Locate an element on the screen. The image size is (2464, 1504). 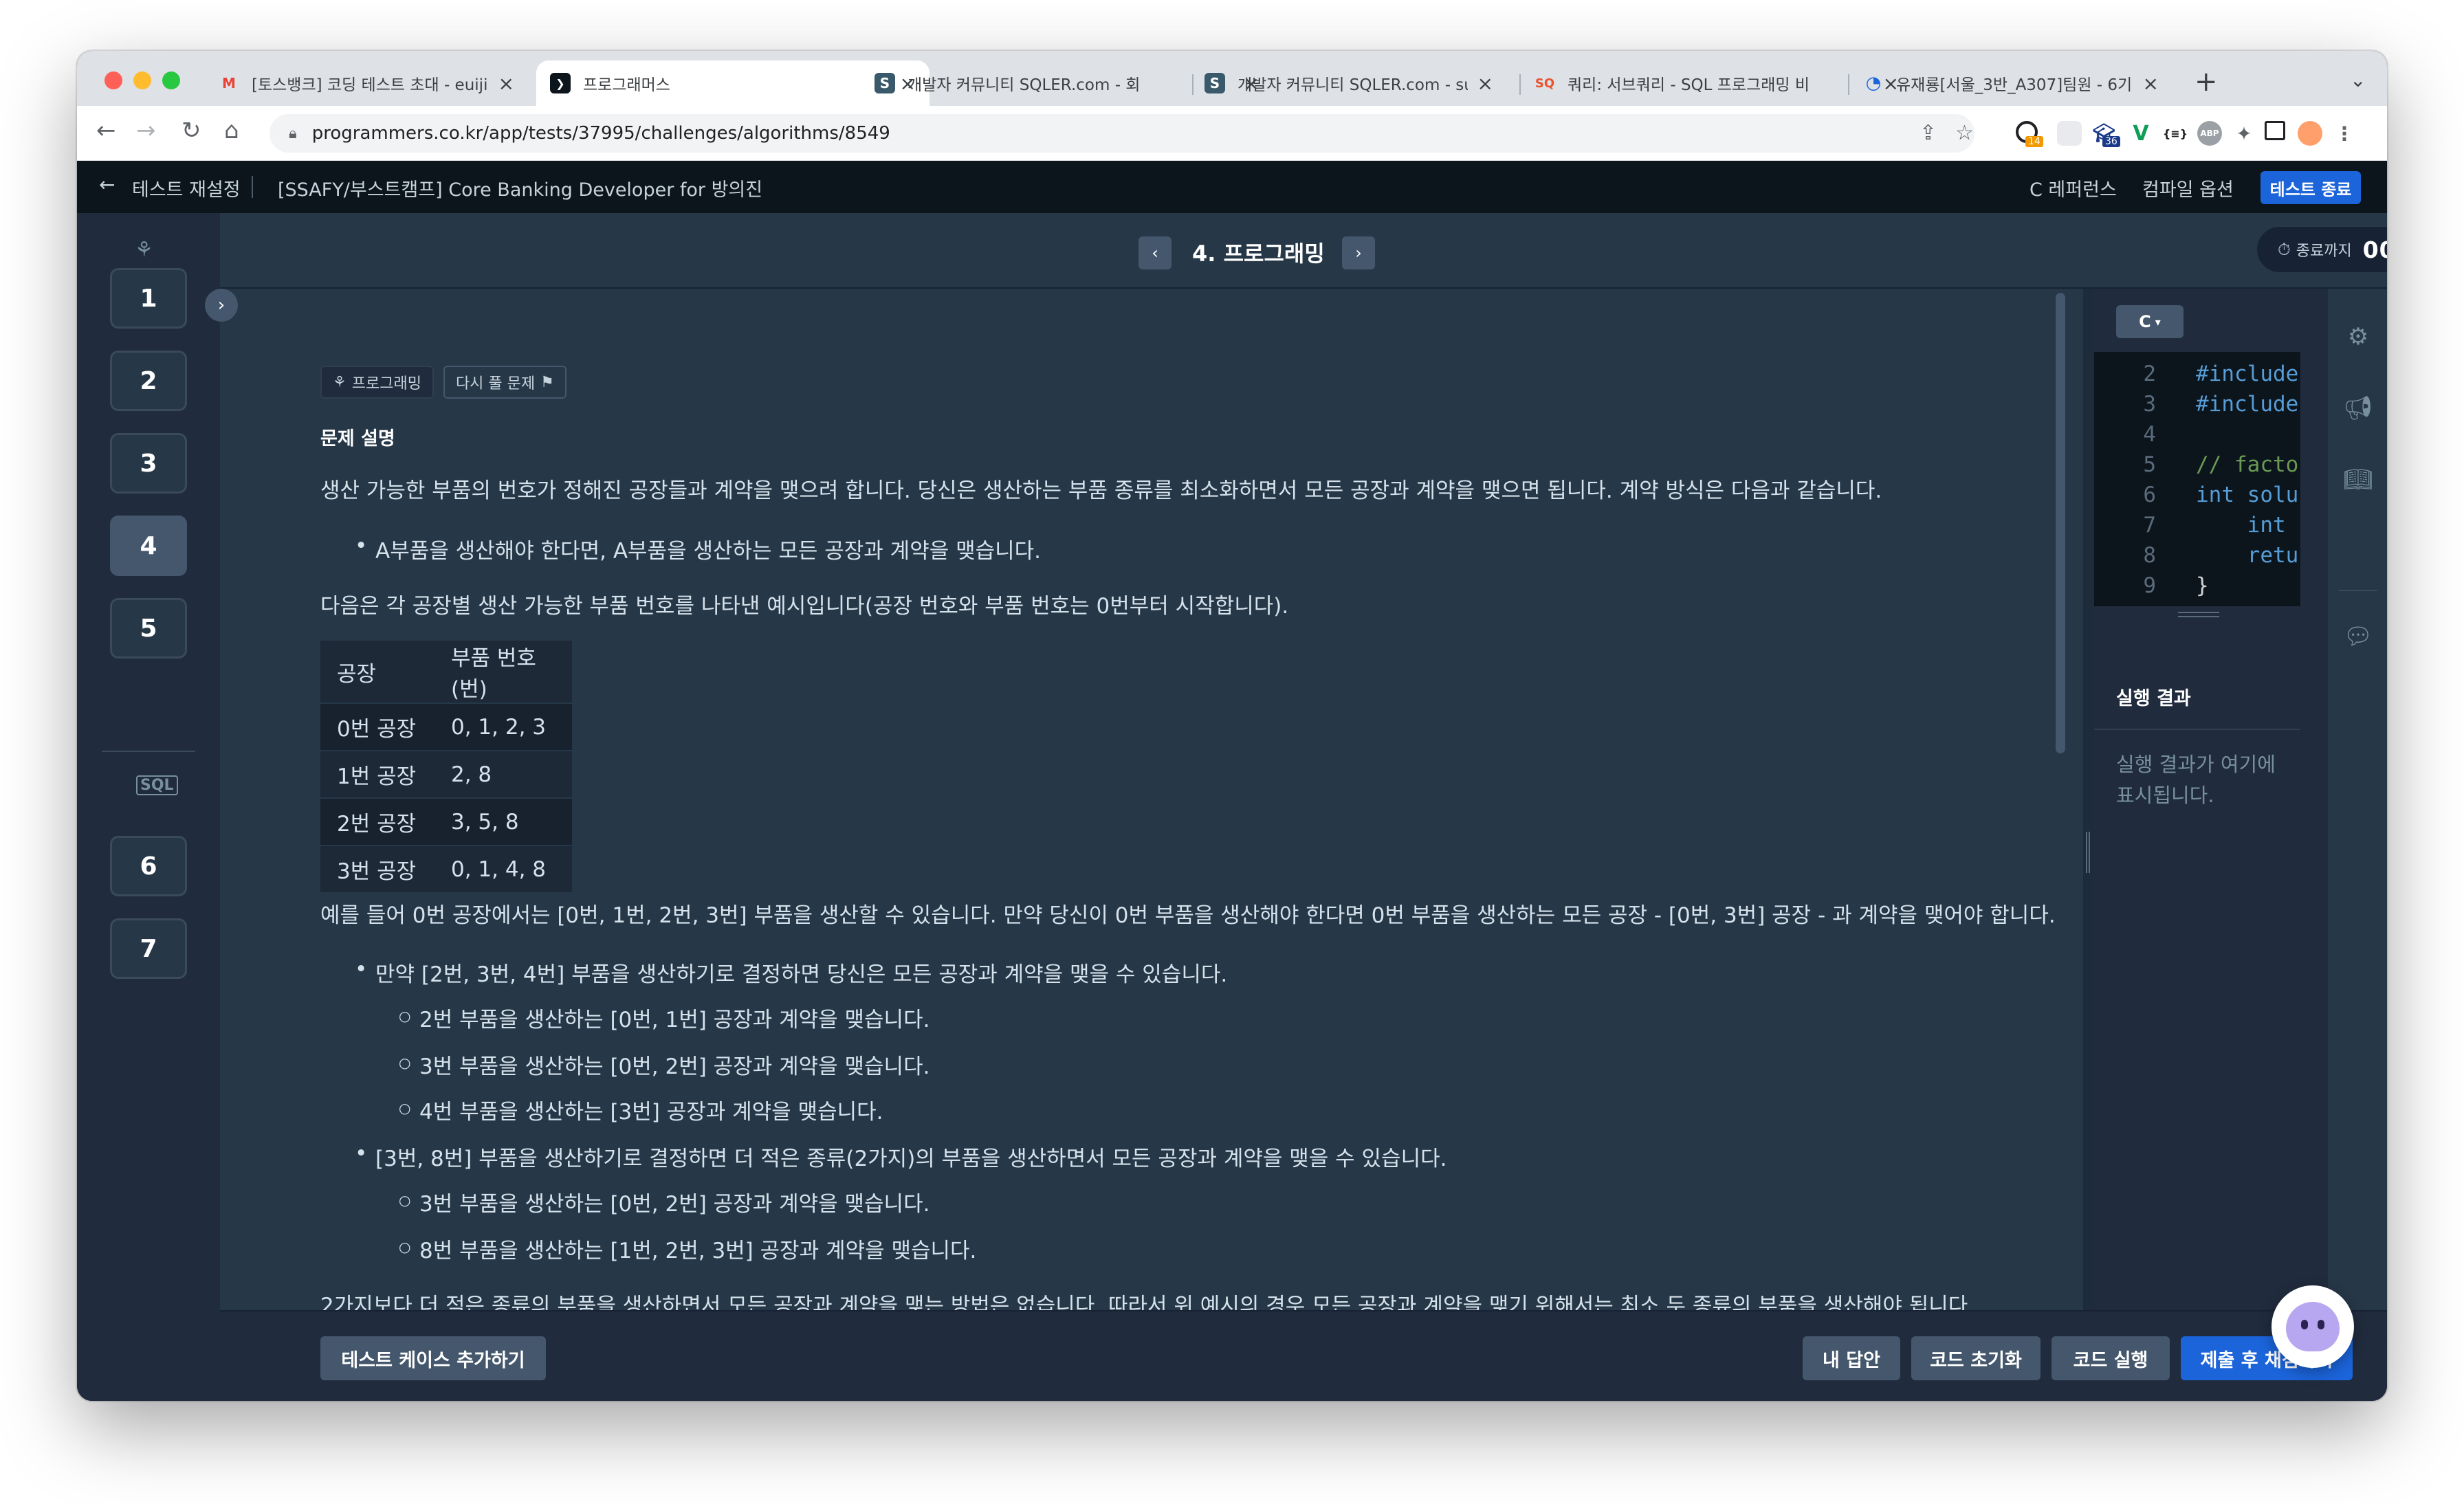
gmail-icon: M is located at coordinates (229, 83).